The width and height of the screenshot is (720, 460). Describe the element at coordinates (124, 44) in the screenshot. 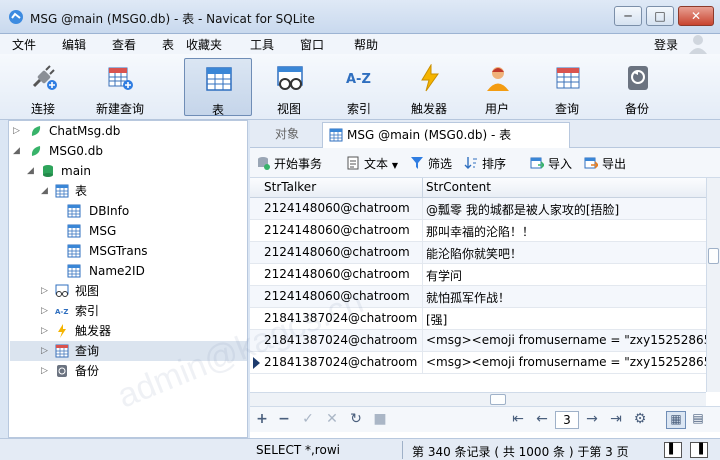

I see `menu-view: 查看` at that location.